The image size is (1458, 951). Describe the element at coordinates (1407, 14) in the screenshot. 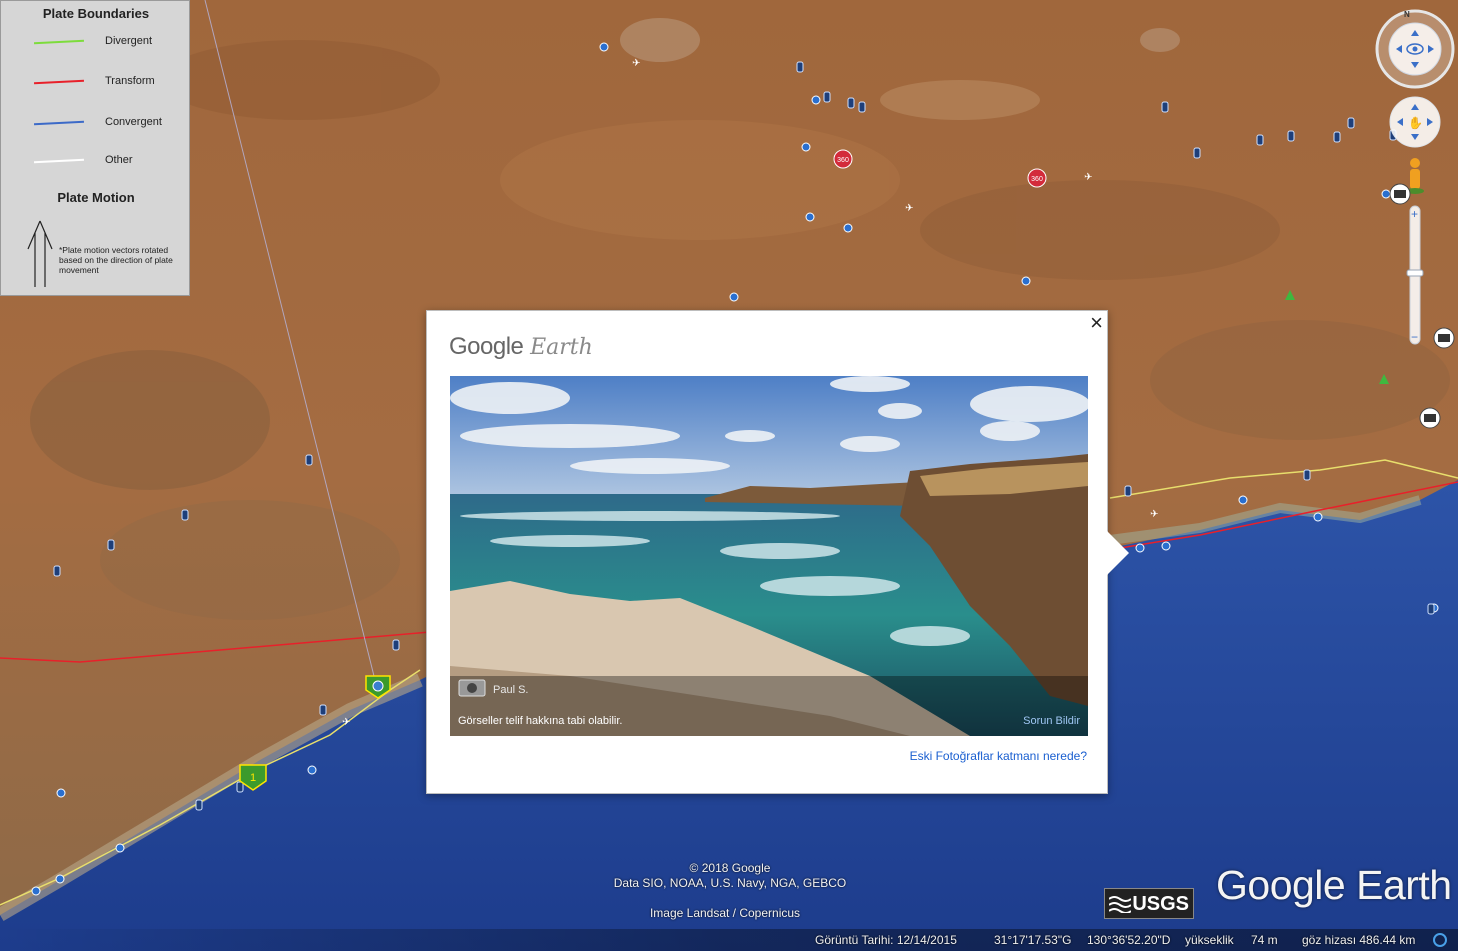

I see `compass-north-label: N` at that location.